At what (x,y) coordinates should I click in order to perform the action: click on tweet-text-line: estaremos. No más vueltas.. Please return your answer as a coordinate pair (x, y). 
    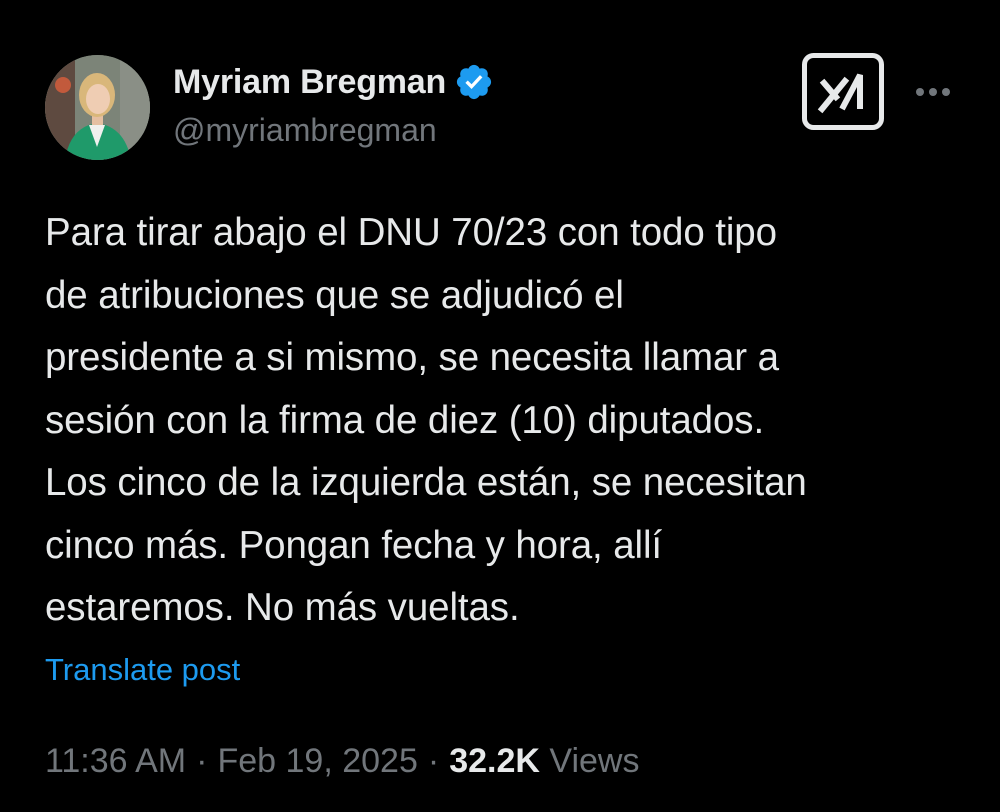
    Looking at the image, I should click on (282, 607).